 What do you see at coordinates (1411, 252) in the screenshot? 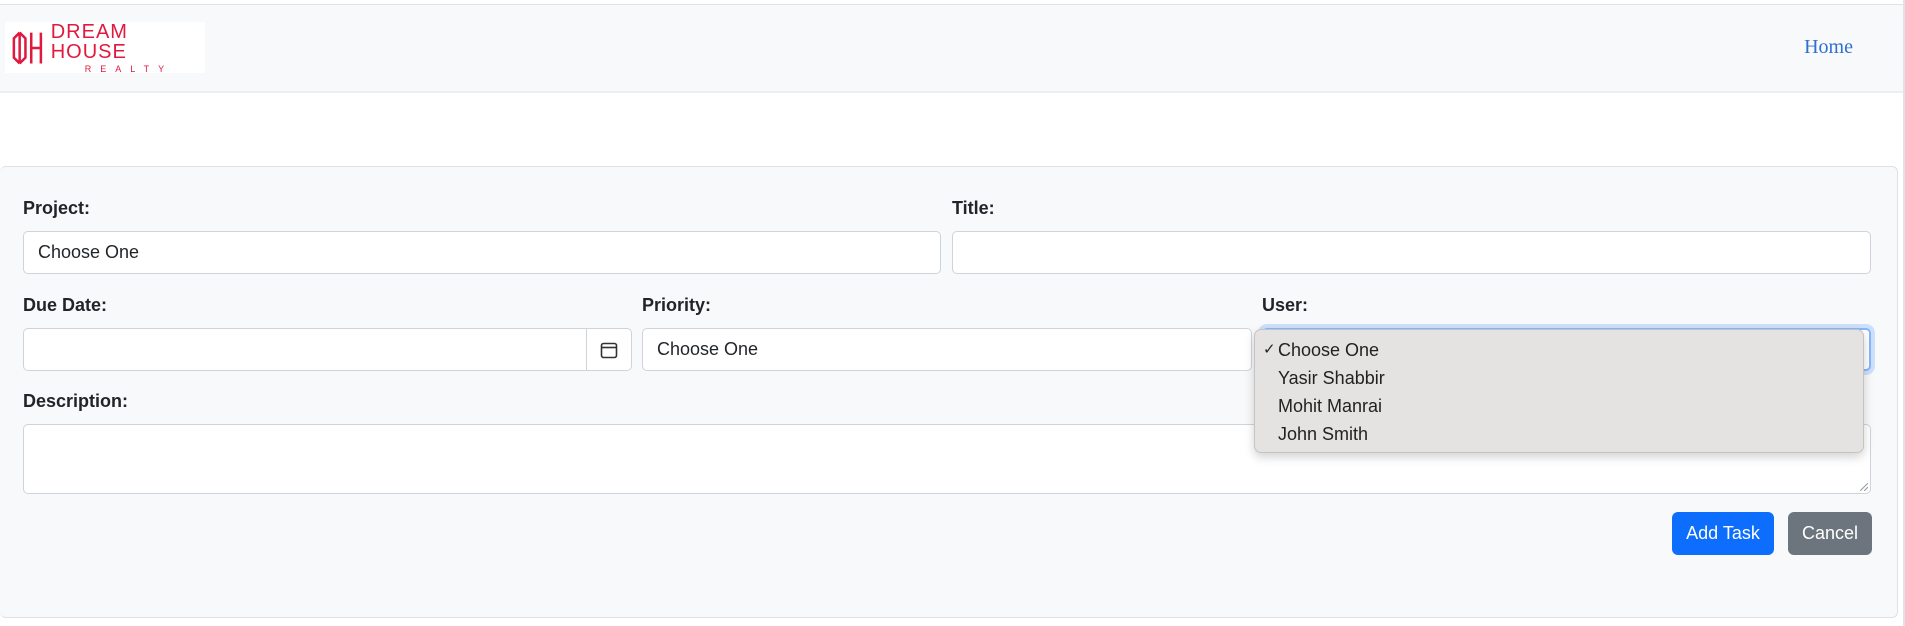
I see `title-input` at bounding box center [1411, 252].